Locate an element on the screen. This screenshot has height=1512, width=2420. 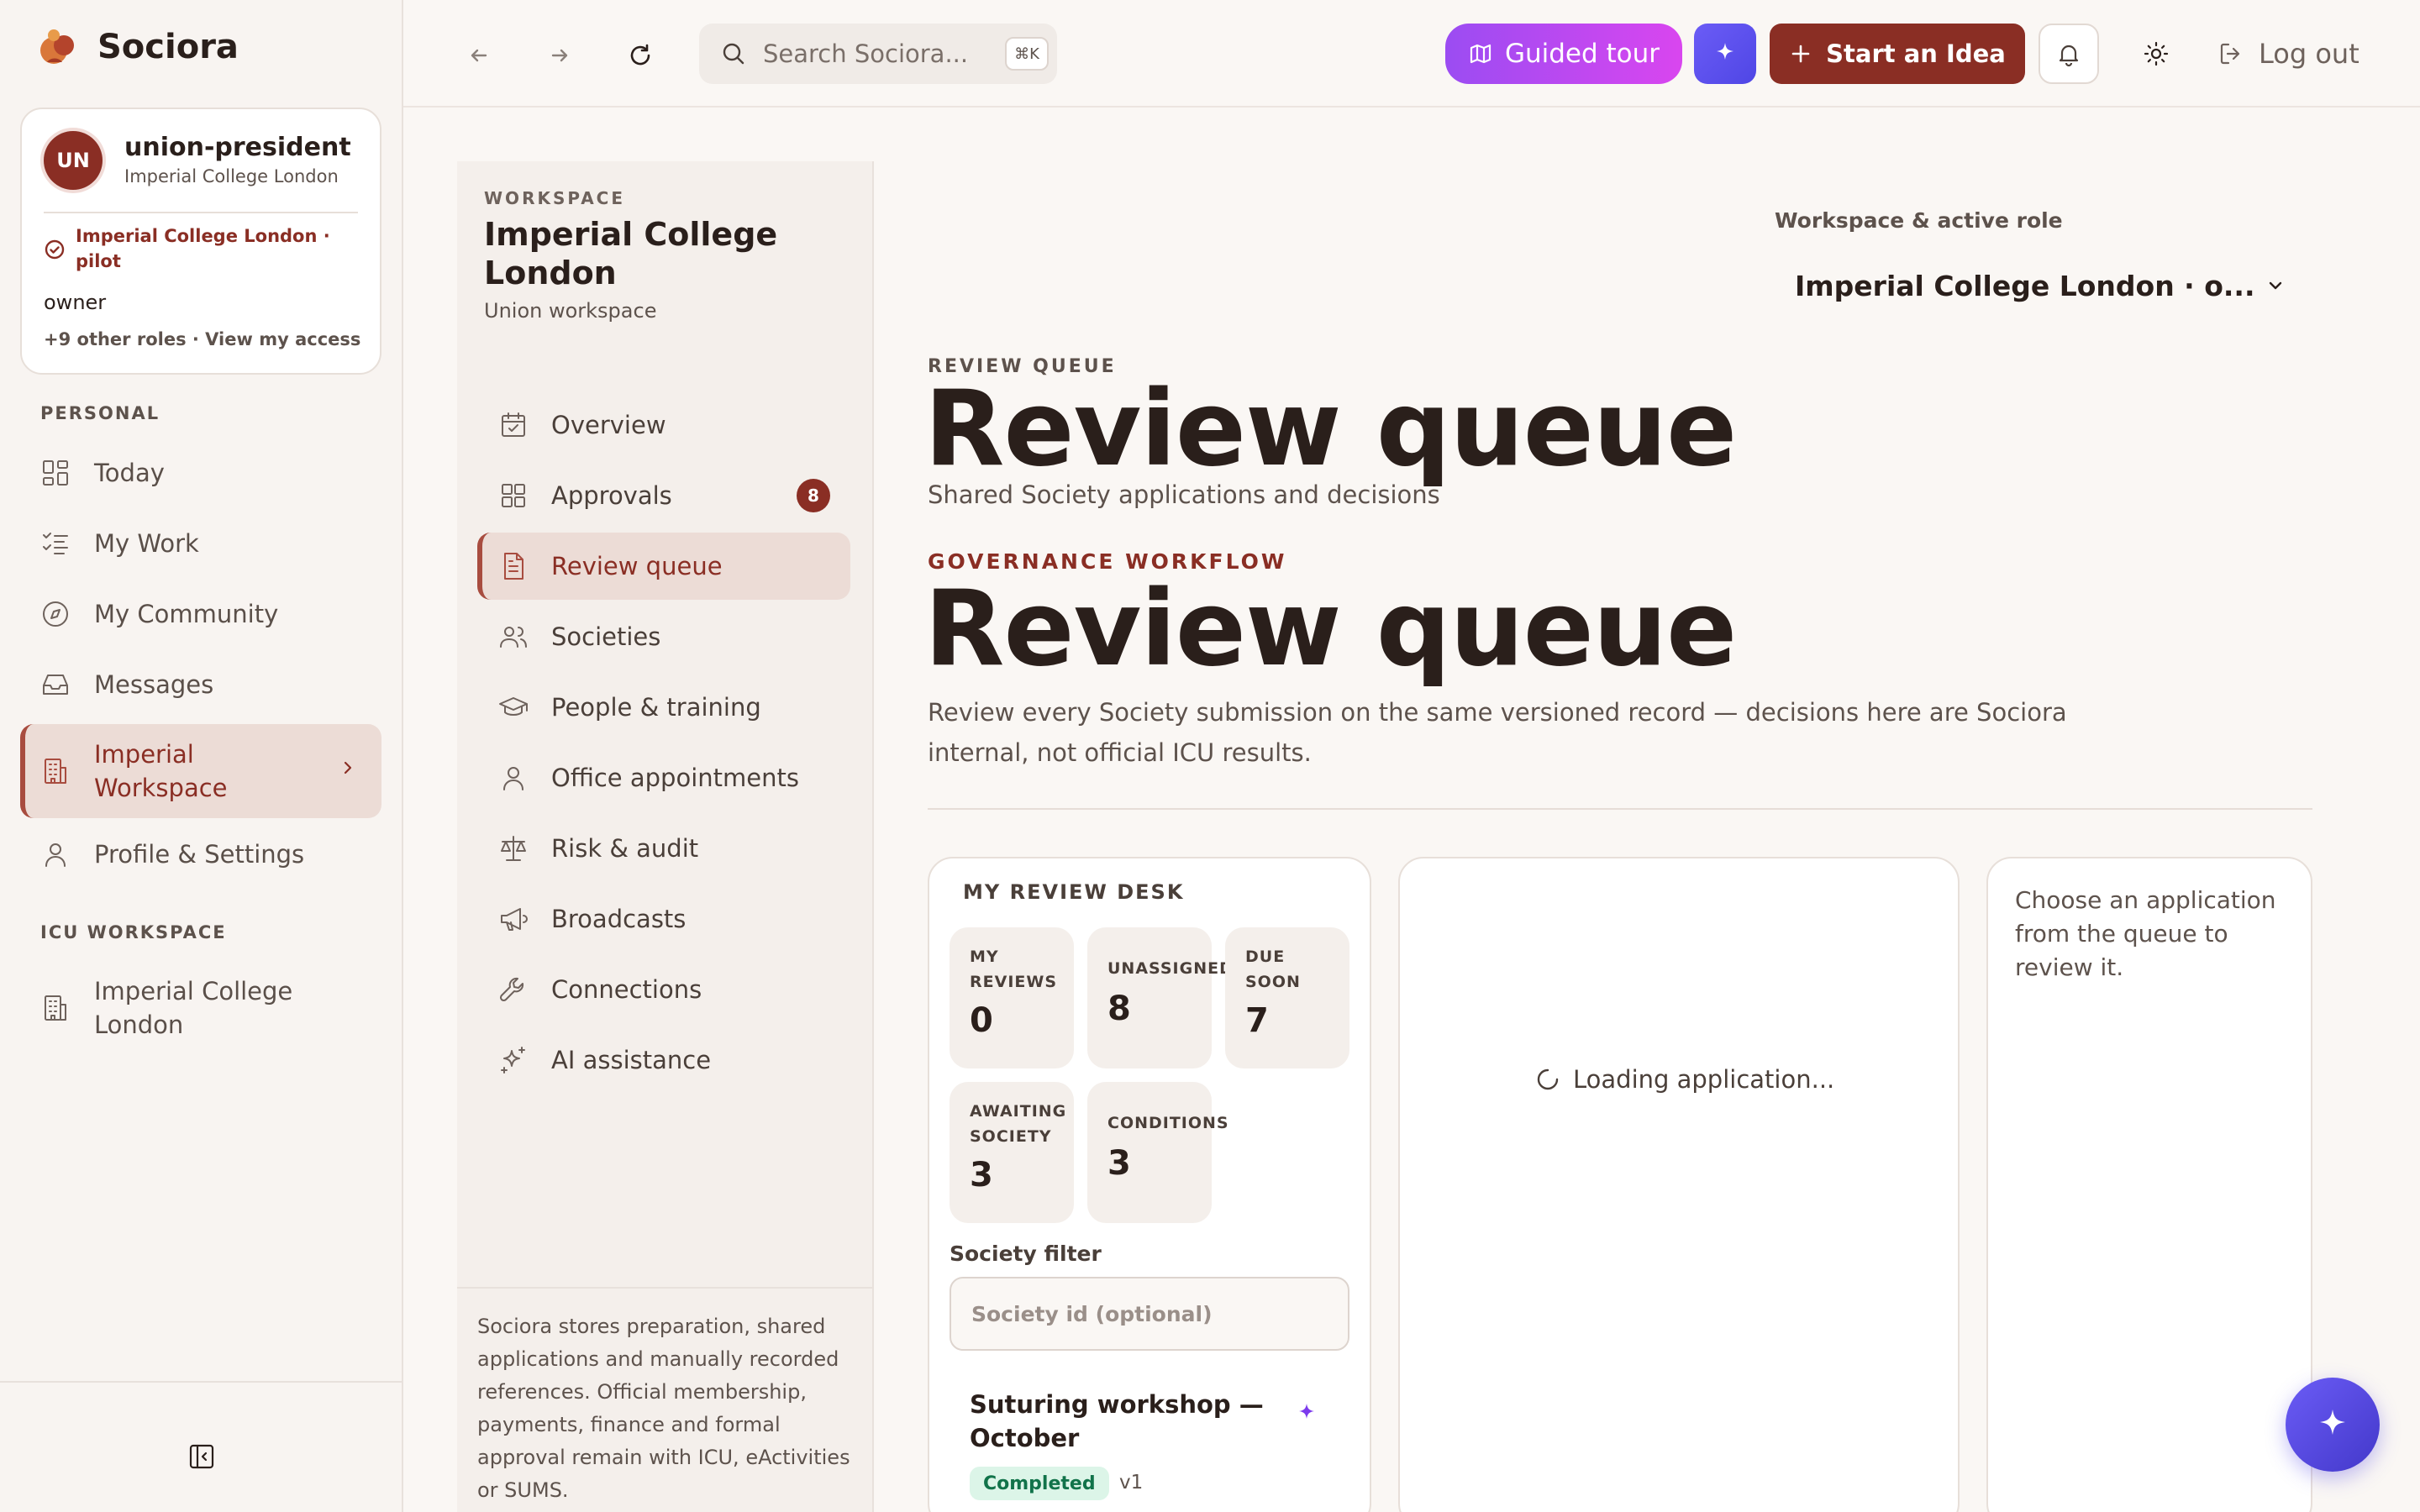
ws-nav-approvals: Approvals 8 is located at coordinates (663, 495).